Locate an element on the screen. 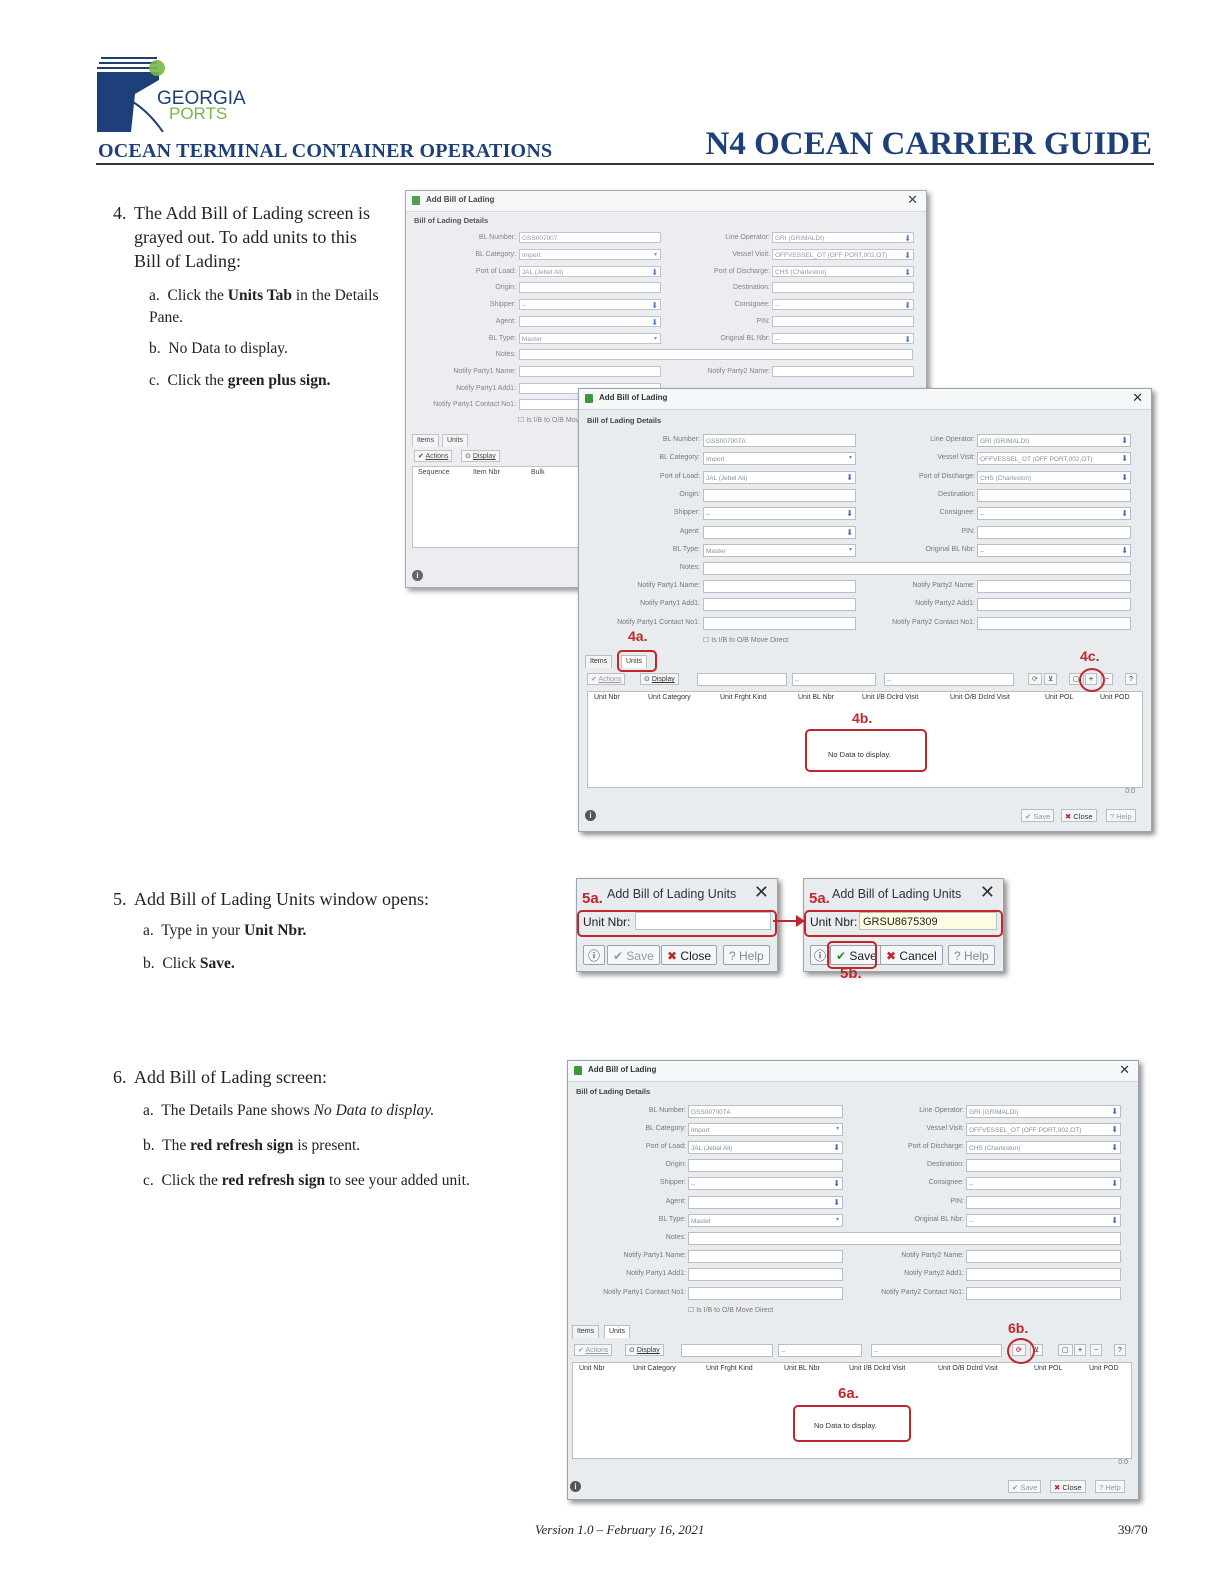 This screenshot has width=1224, height=1584. filter-dropdown-2: -- is located at coordinates (949, 679).